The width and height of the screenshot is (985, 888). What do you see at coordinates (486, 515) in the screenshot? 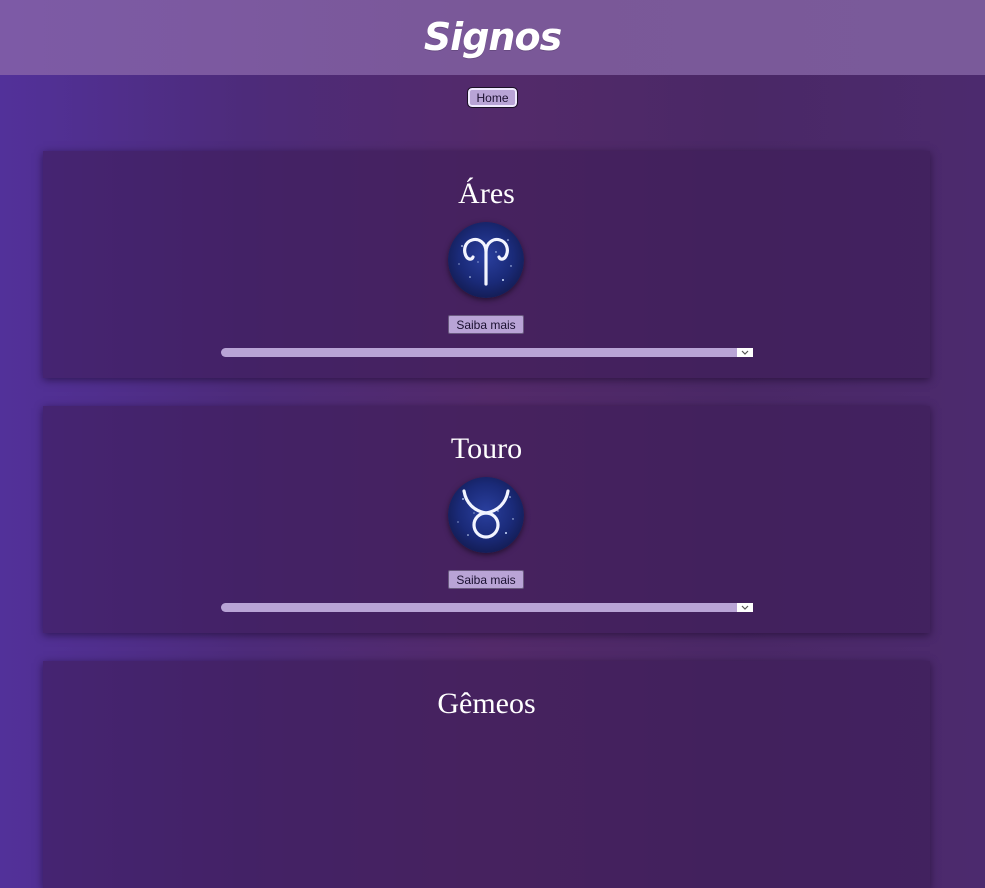
I see `taurus-icon` at bounding box center [486, 515].